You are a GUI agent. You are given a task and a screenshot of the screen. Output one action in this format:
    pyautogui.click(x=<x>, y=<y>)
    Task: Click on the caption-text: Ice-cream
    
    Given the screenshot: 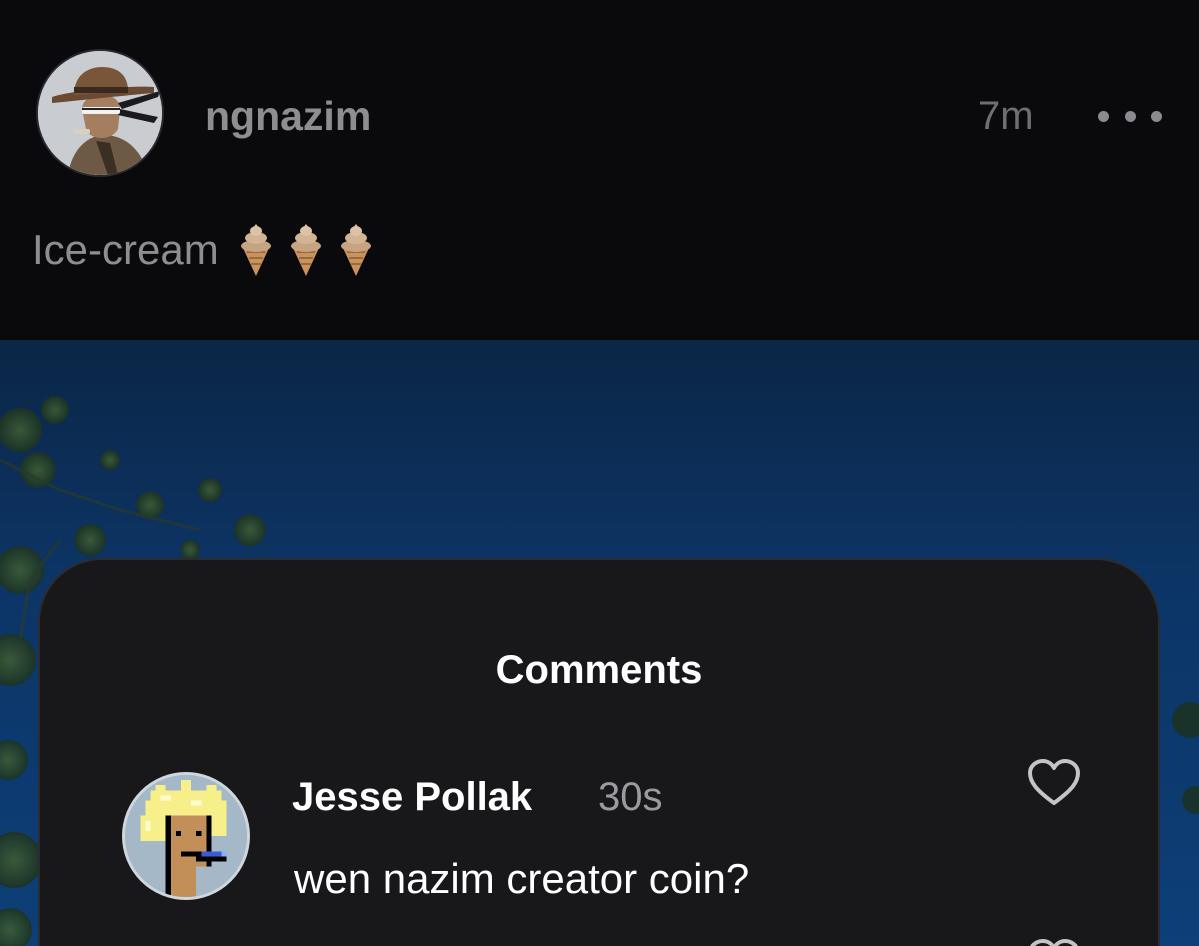 What is the action you would take?
    pyautogui.click(x=125, y=249)
    